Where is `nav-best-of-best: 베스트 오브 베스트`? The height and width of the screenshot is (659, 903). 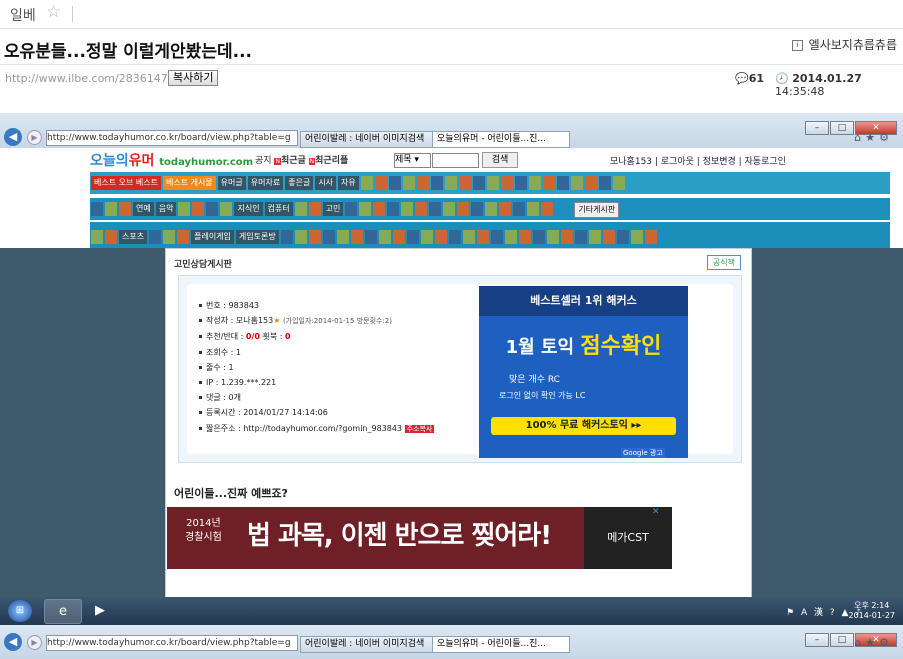 nav-best-of-best: 베스트 오브 베스트 is located at coordinates (126, 183).